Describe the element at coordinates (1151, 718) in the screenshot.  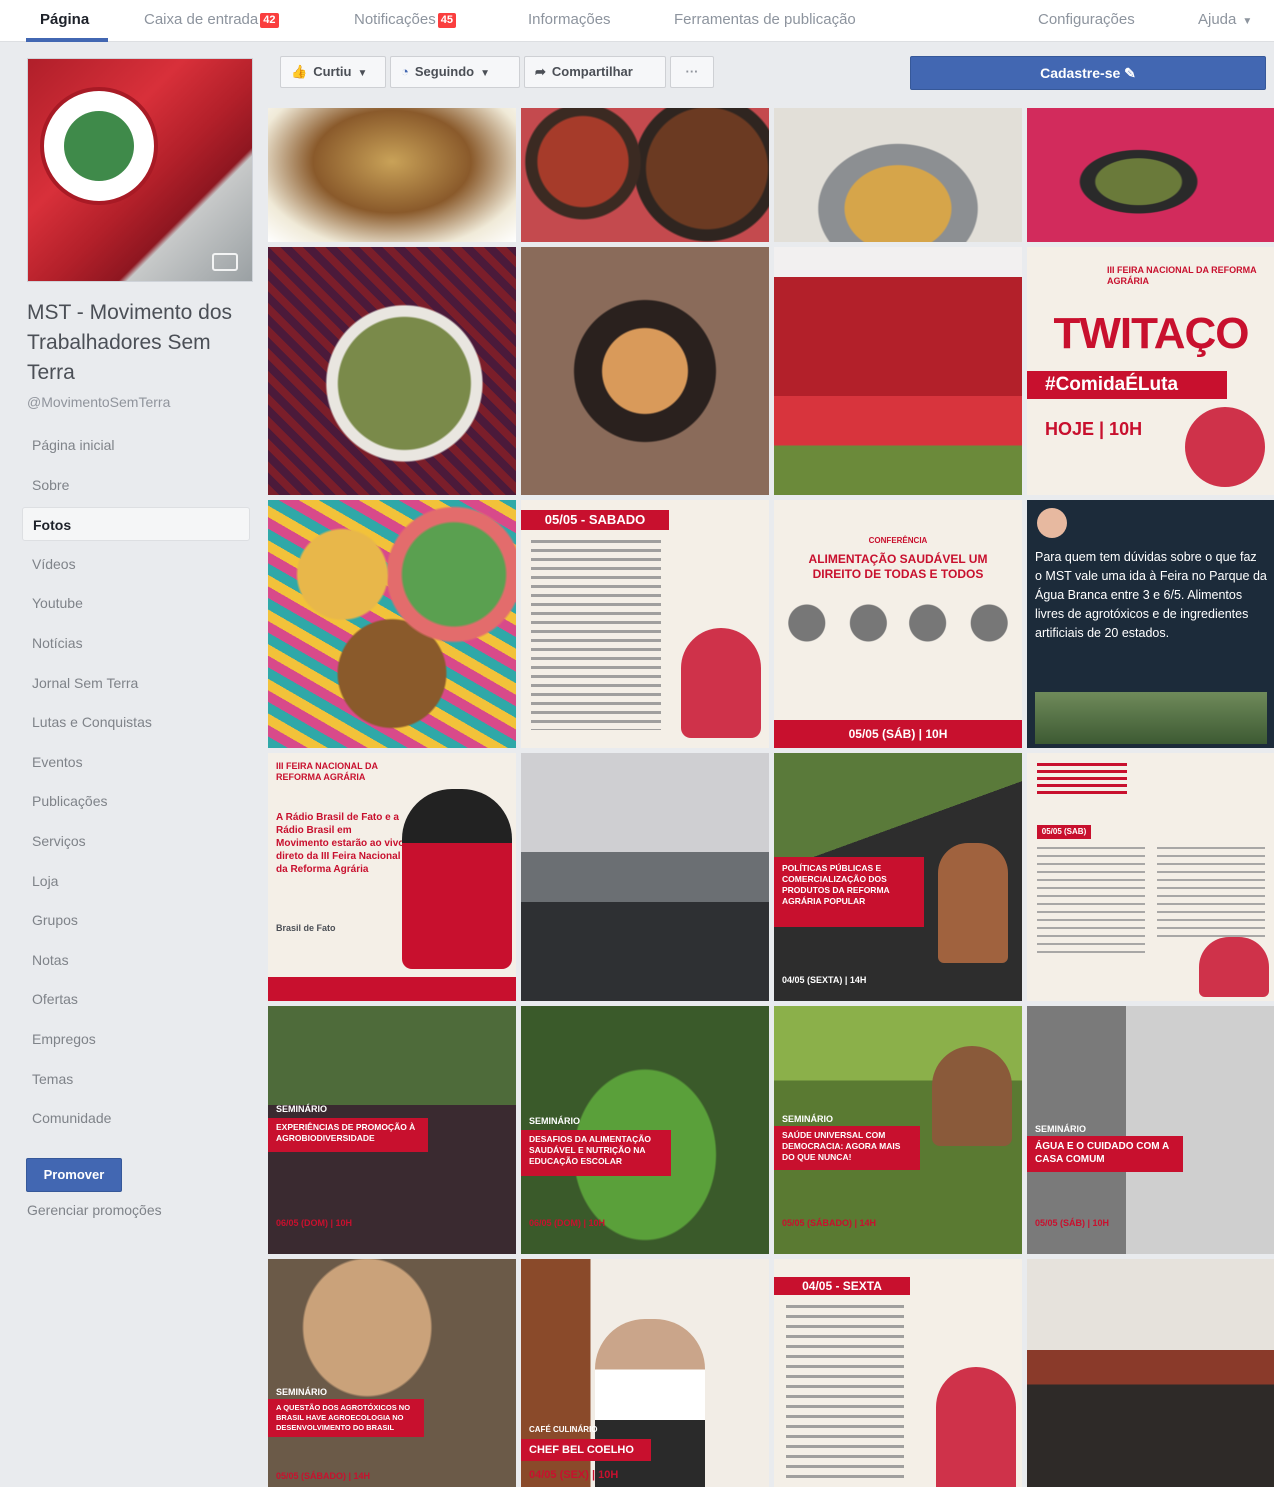
I see `tweet-image` at that location.